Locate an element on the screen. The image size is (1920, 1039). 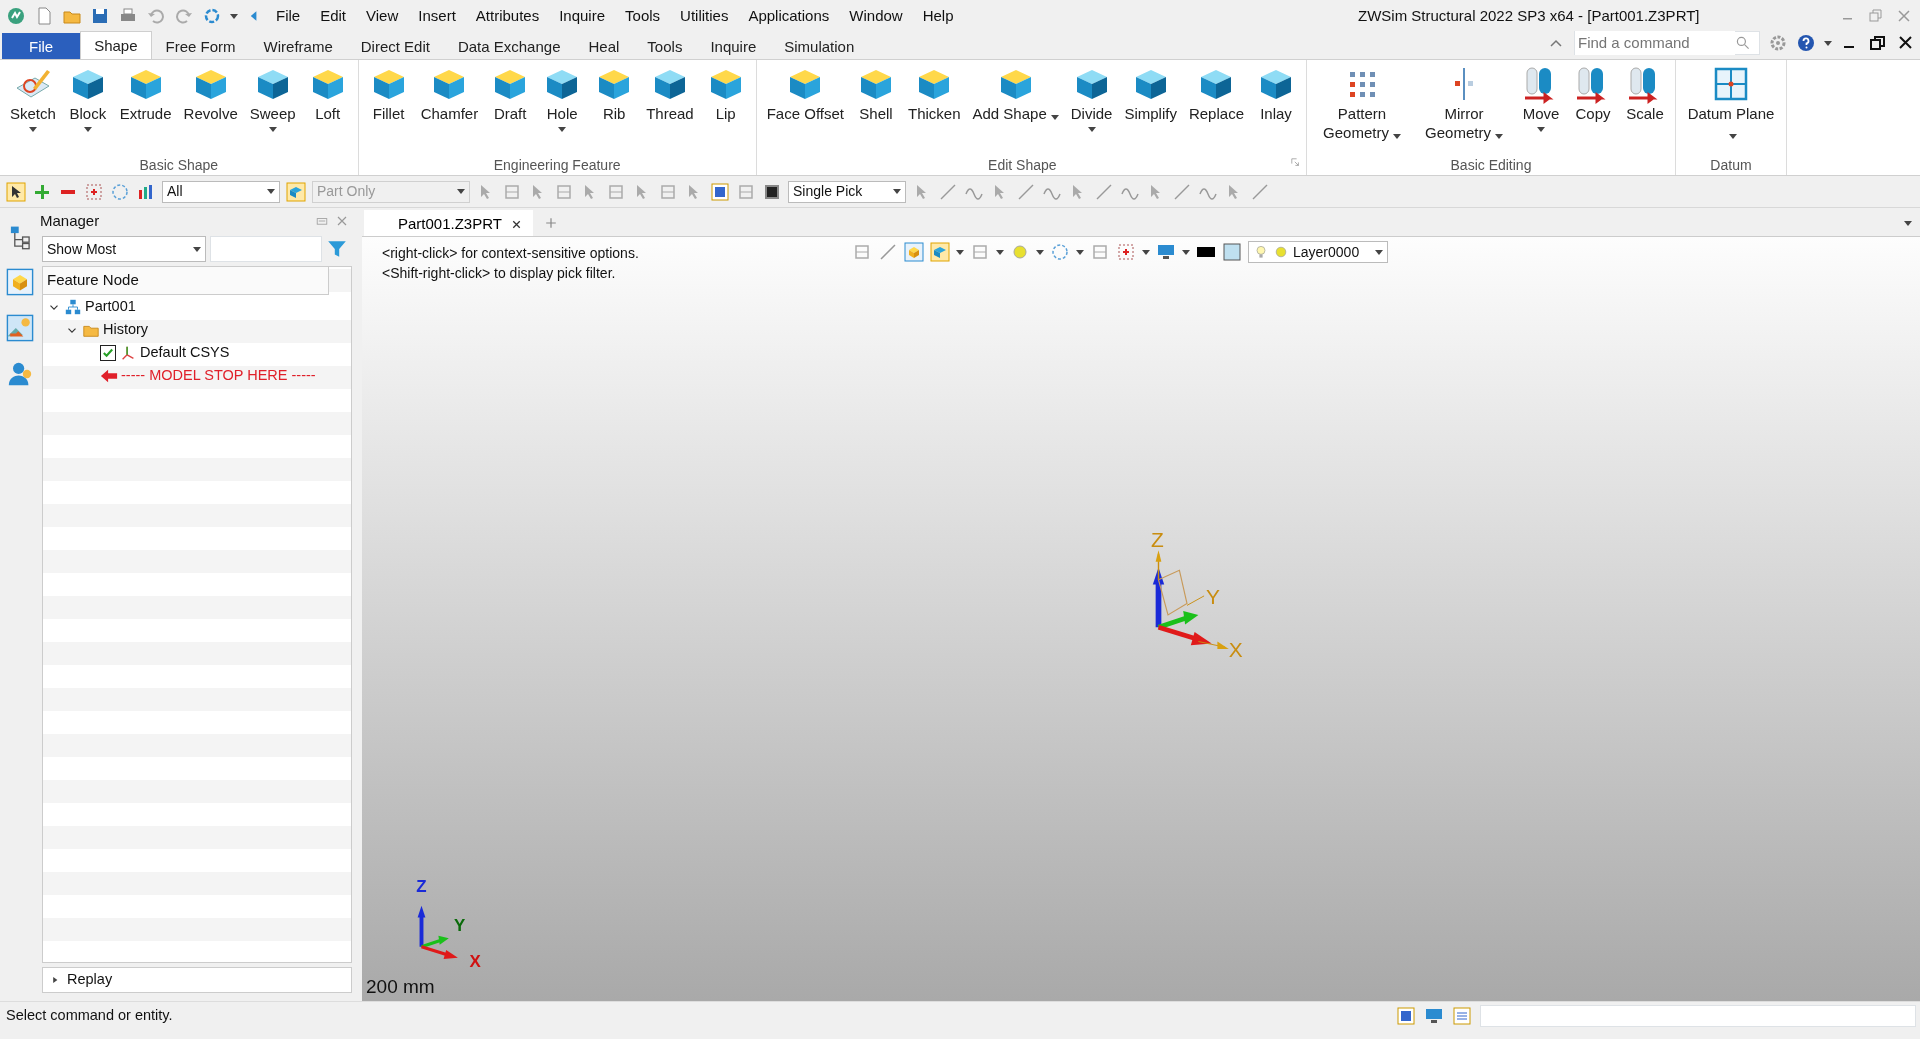
ribbon-button: Block is located at coordinates (87, 98).